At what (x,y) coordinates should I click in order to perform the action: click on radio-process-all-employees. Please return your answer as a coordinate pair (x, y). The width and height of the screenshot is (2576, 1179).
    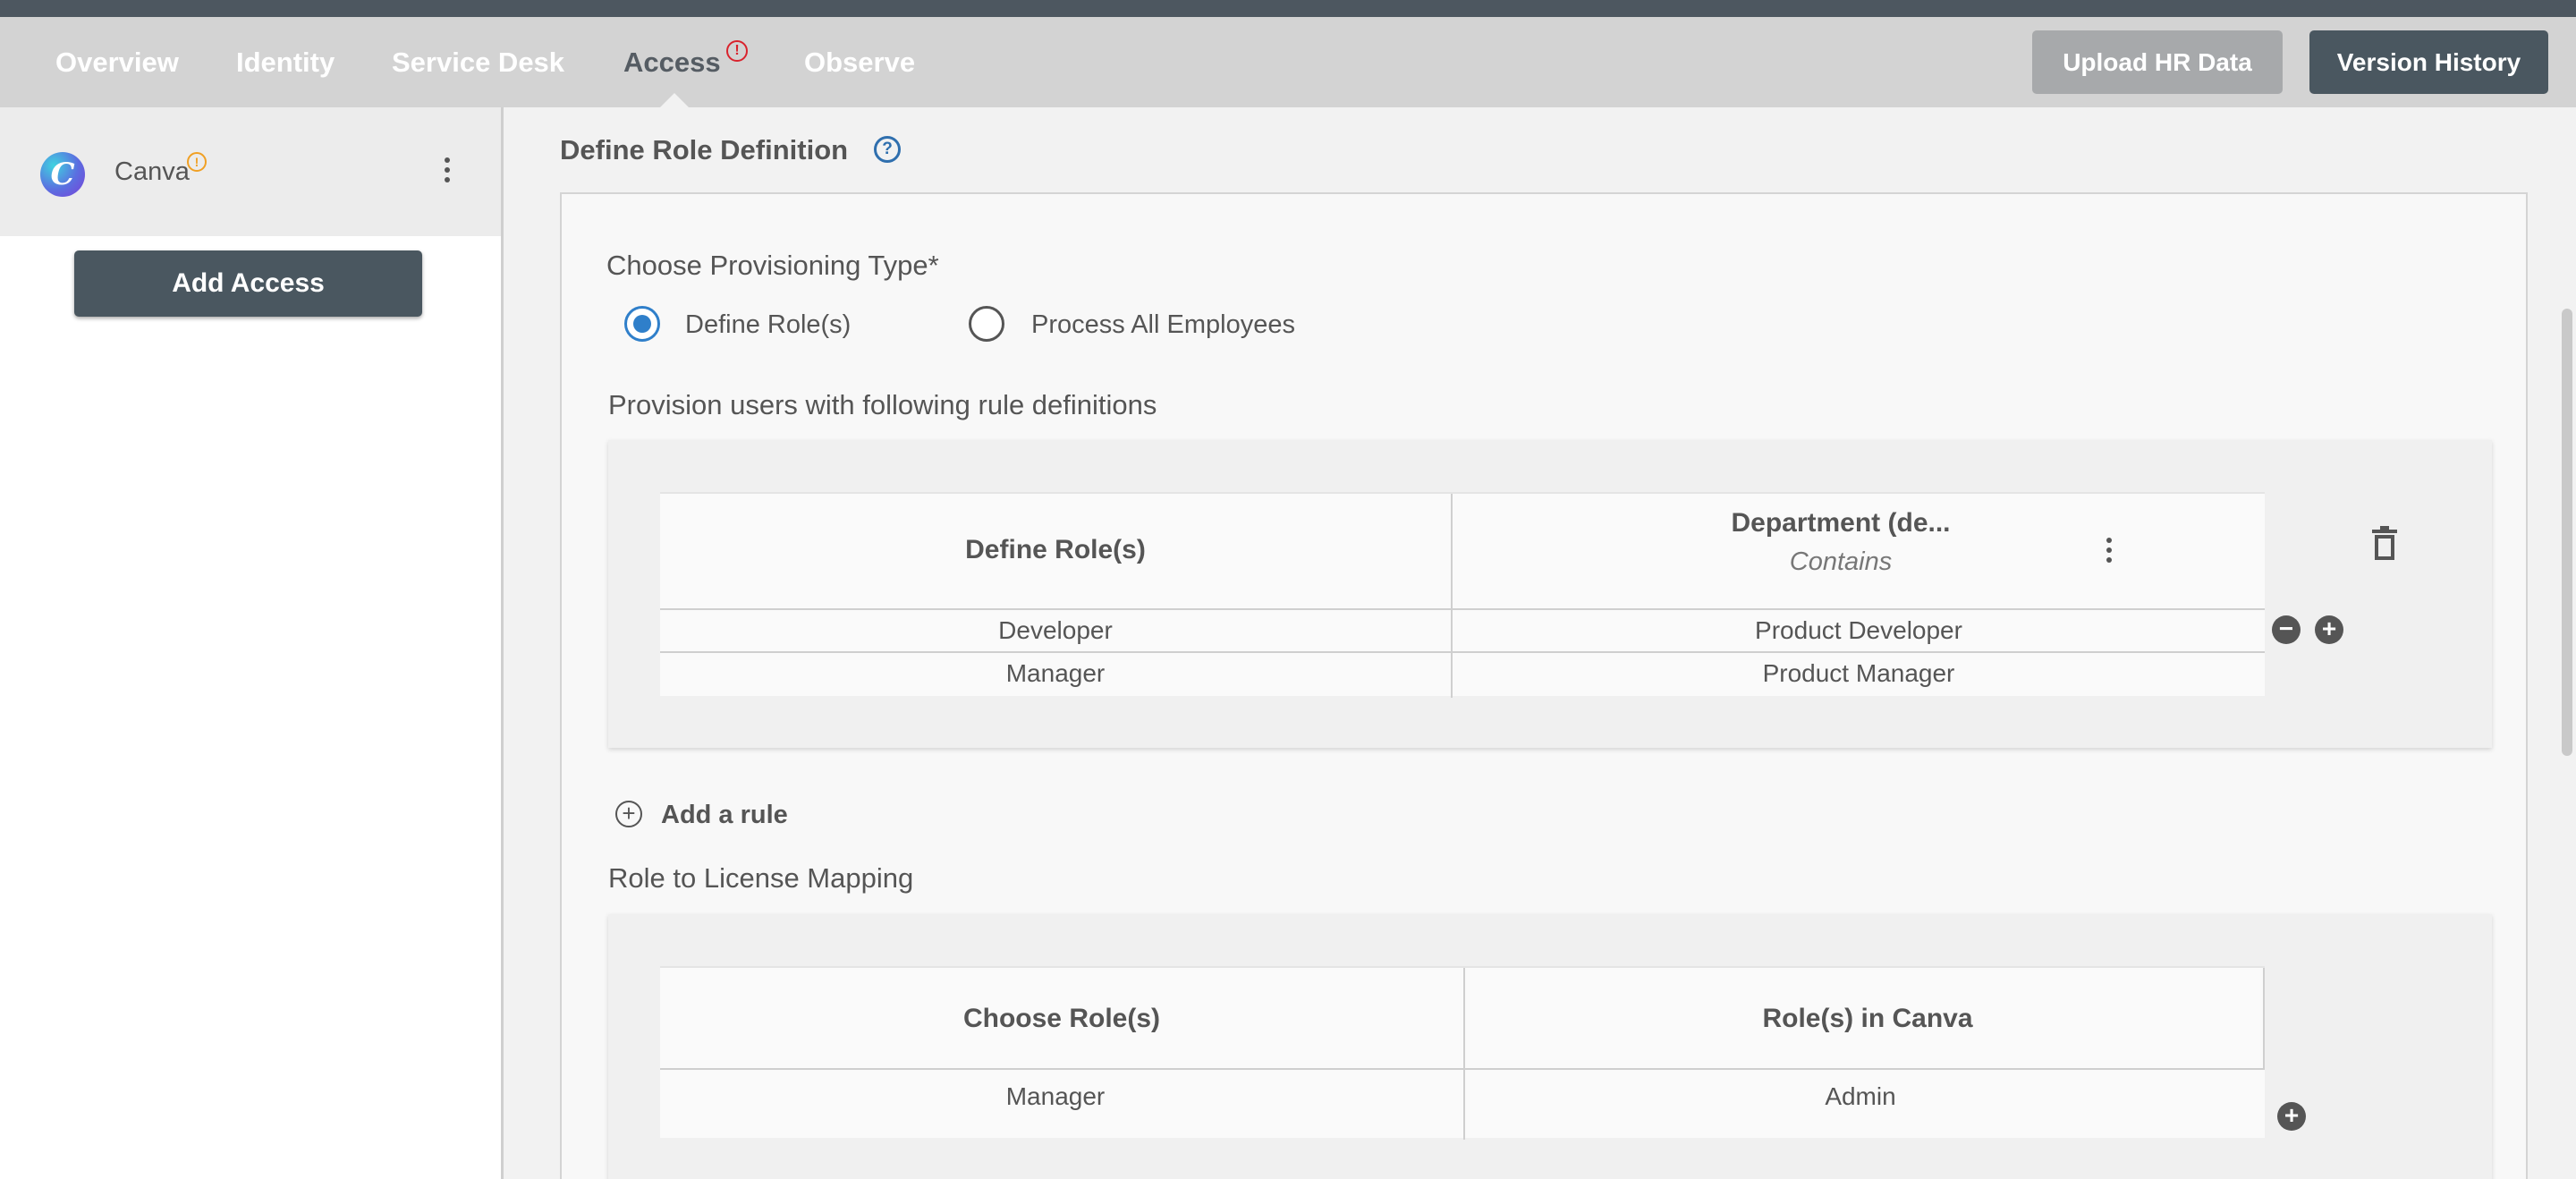
    Looking at the image, I should click on (986, 324).